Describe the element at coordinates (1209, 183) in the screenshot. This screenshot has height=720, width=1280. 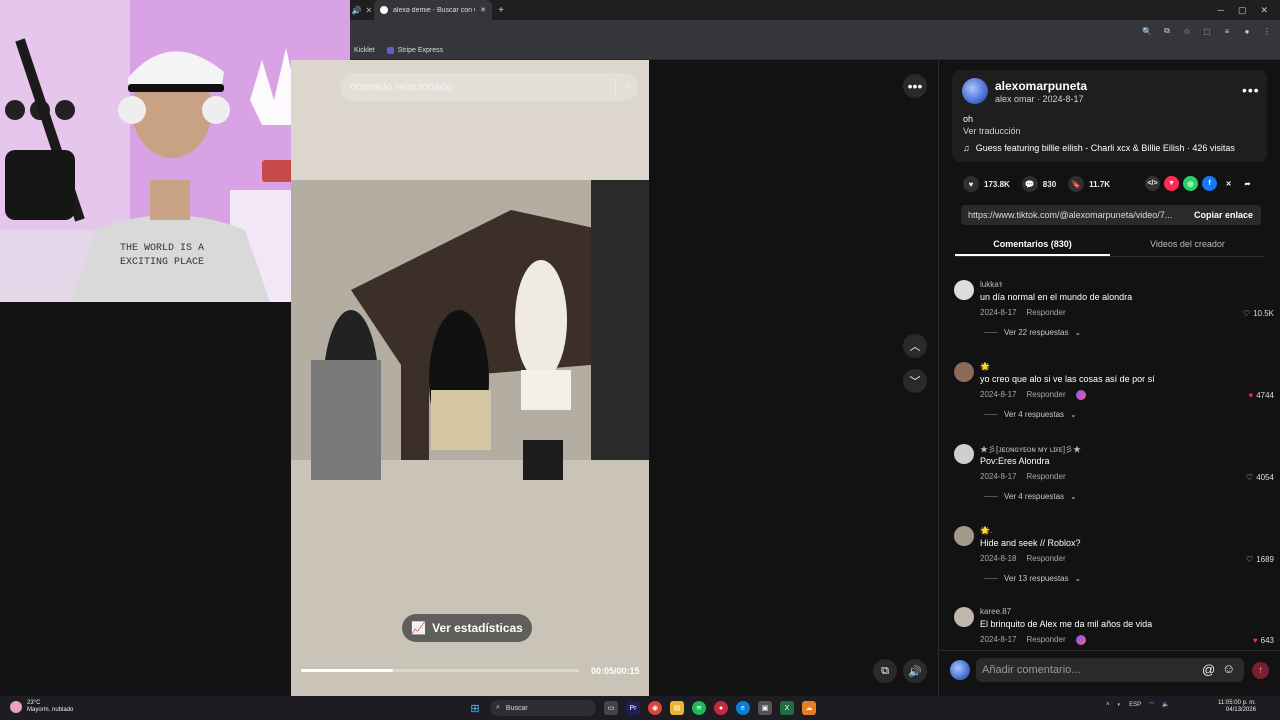
I see `facebook-icon: f` at that location.